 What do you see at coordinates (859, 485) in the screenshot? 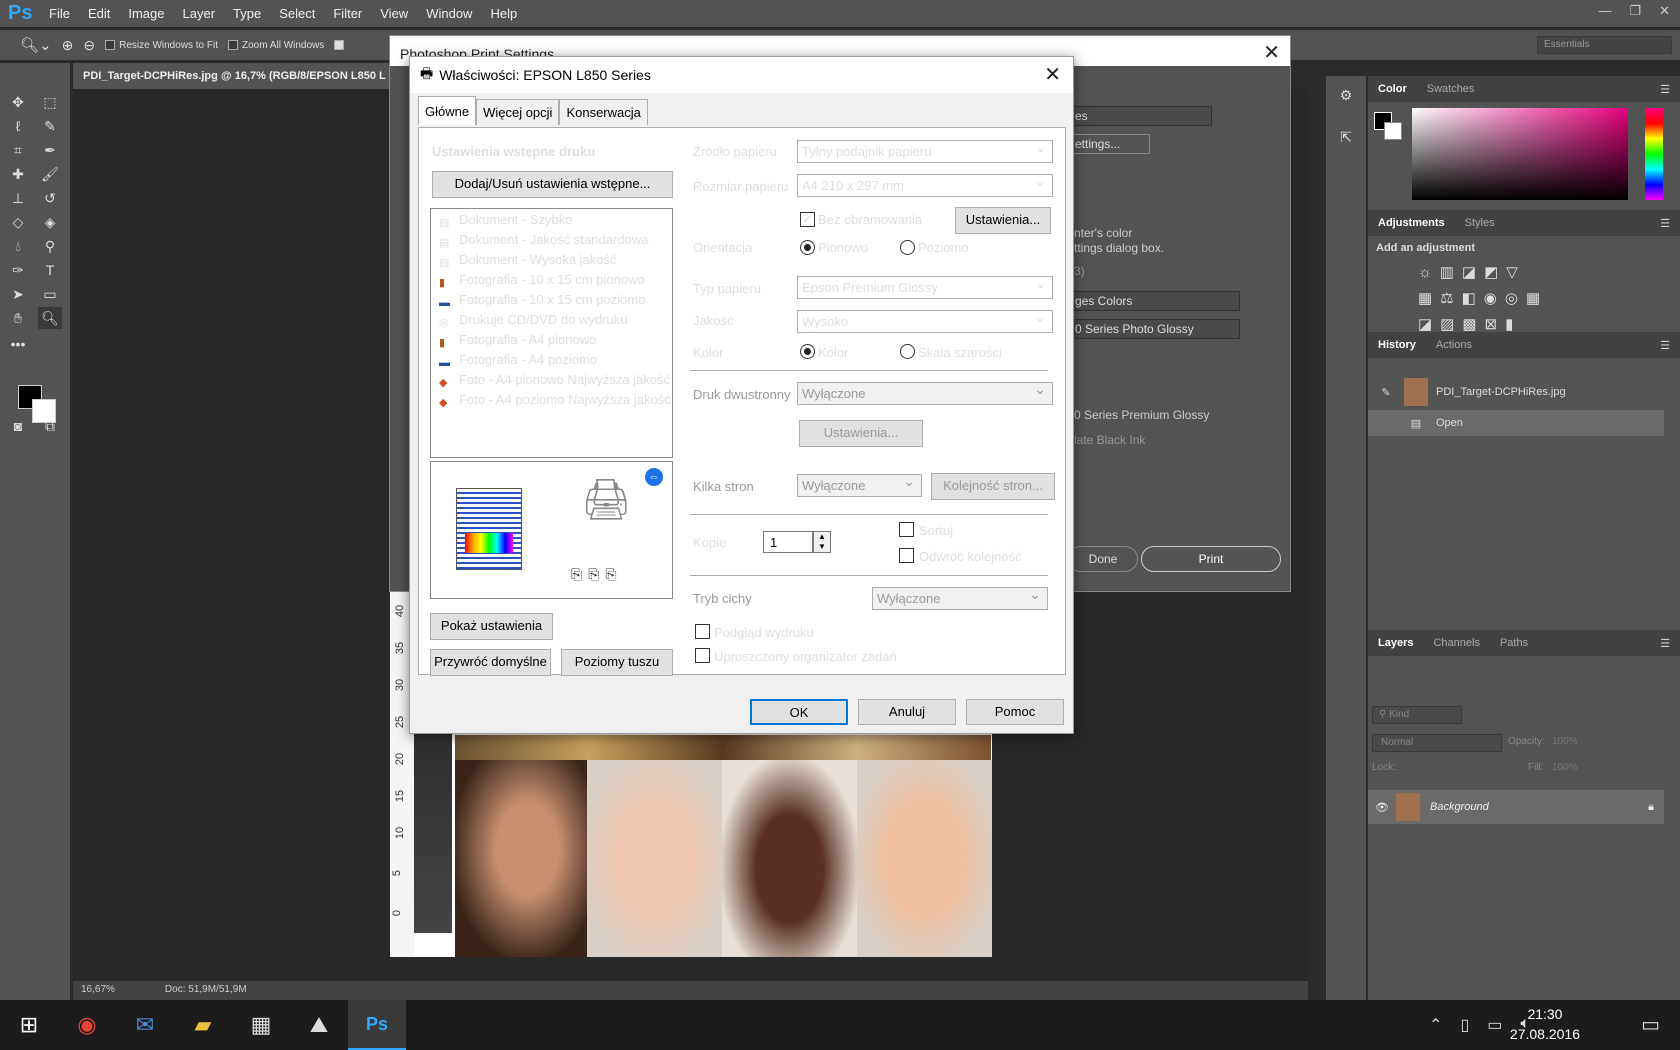
I see `multipage-select: Wyłączone` at bounding box center [859, 485].